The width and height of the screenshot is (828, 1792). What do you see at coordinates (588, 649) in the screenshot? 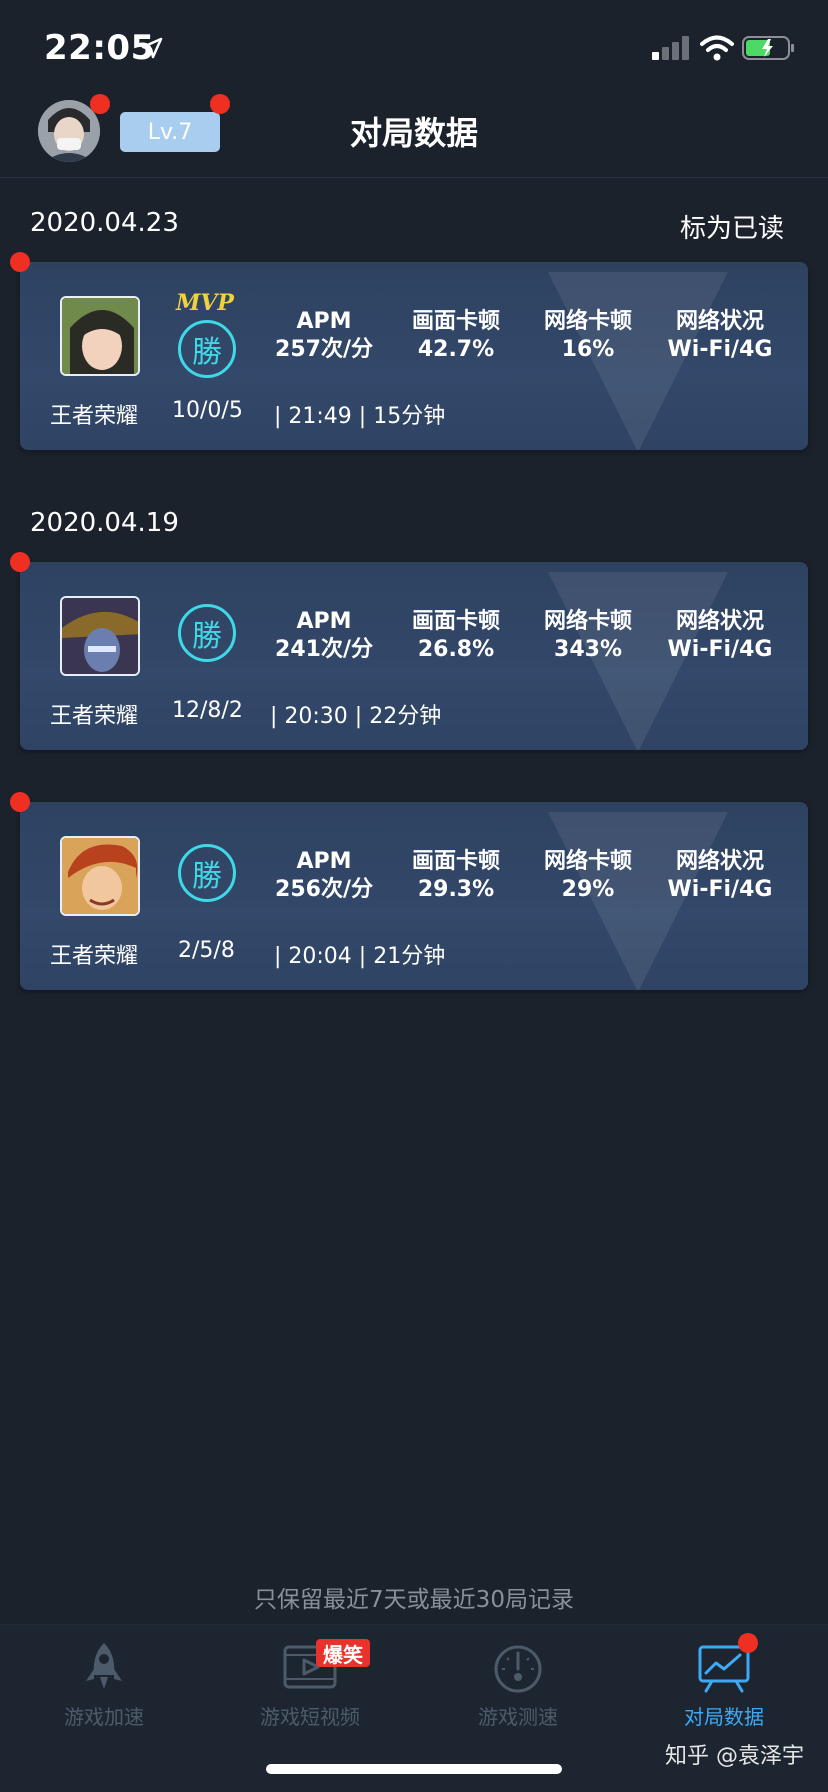
I see `network-stutter-value: 343%` at bounding box center [588, 649].